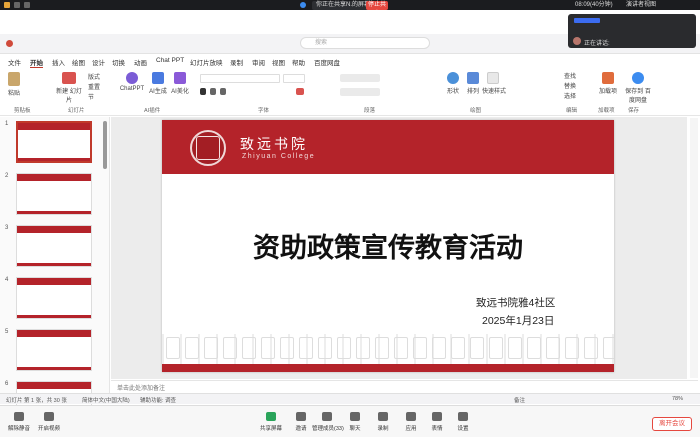 Image resolution: width=700 pixels, height=437 pixels. Describe the element at coordinates (14, 79) in the screenshot. I see `paste-icon` at that location.